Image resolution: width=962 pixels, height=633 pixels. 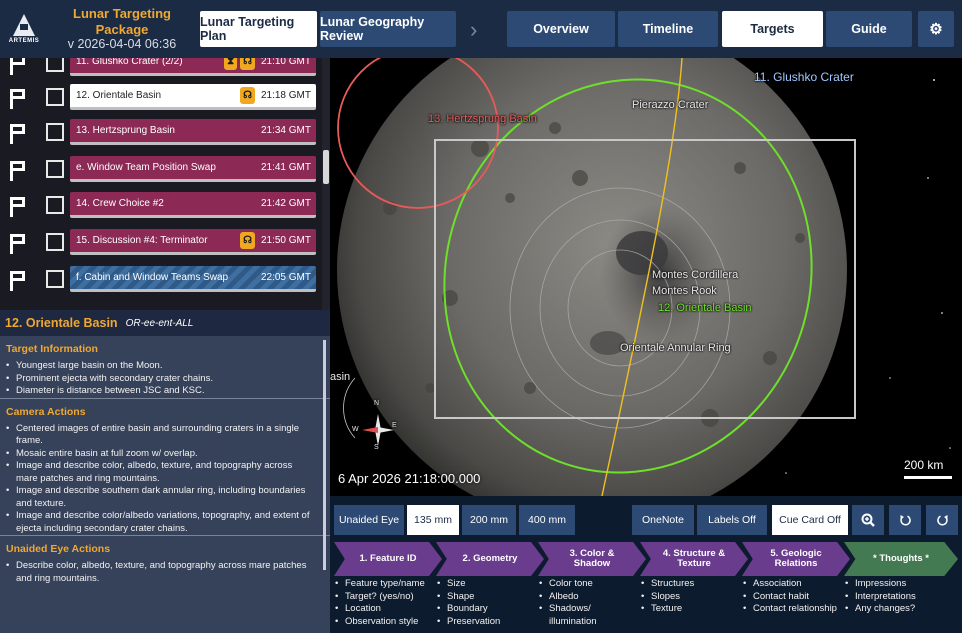 What do you see at coordinates (732, 520) in the screenshot?
I see `labels-toggle-button: Labels Off` at bounding box center [732, 520].